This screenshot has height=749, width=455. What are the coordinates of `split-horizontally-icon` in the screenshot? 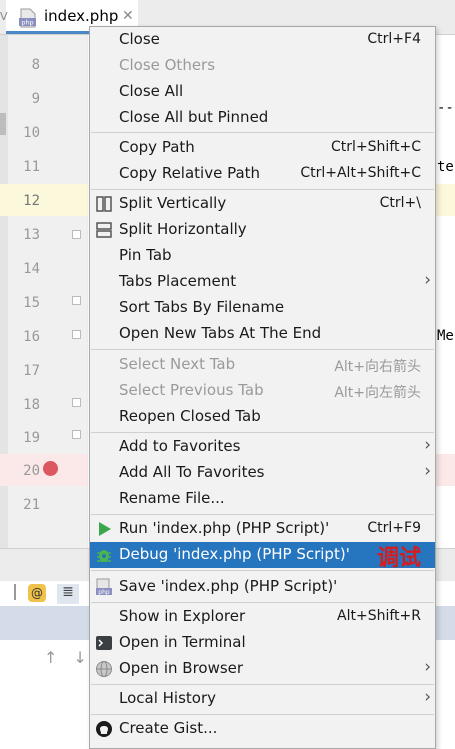 It's located at (104, 230).